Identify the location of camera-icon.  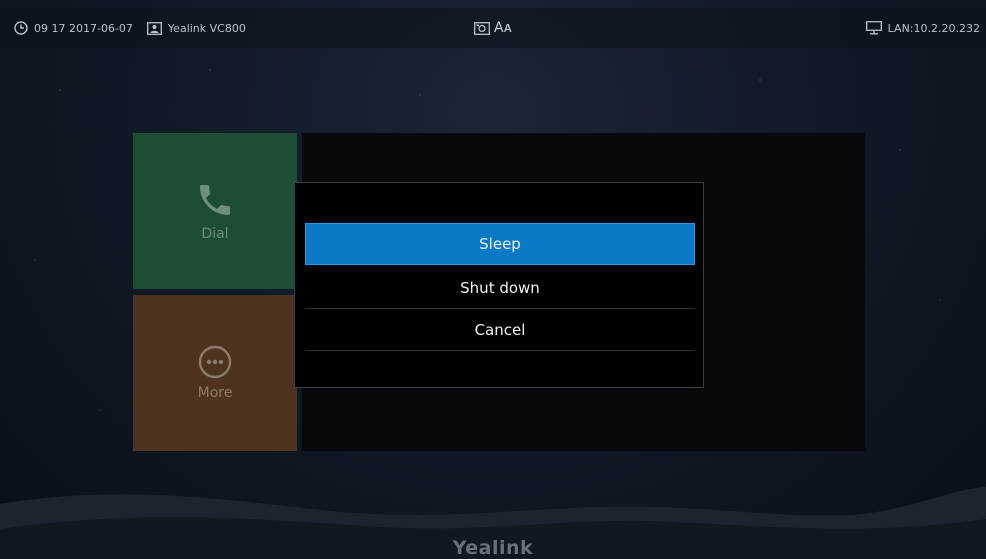
(482, 28).